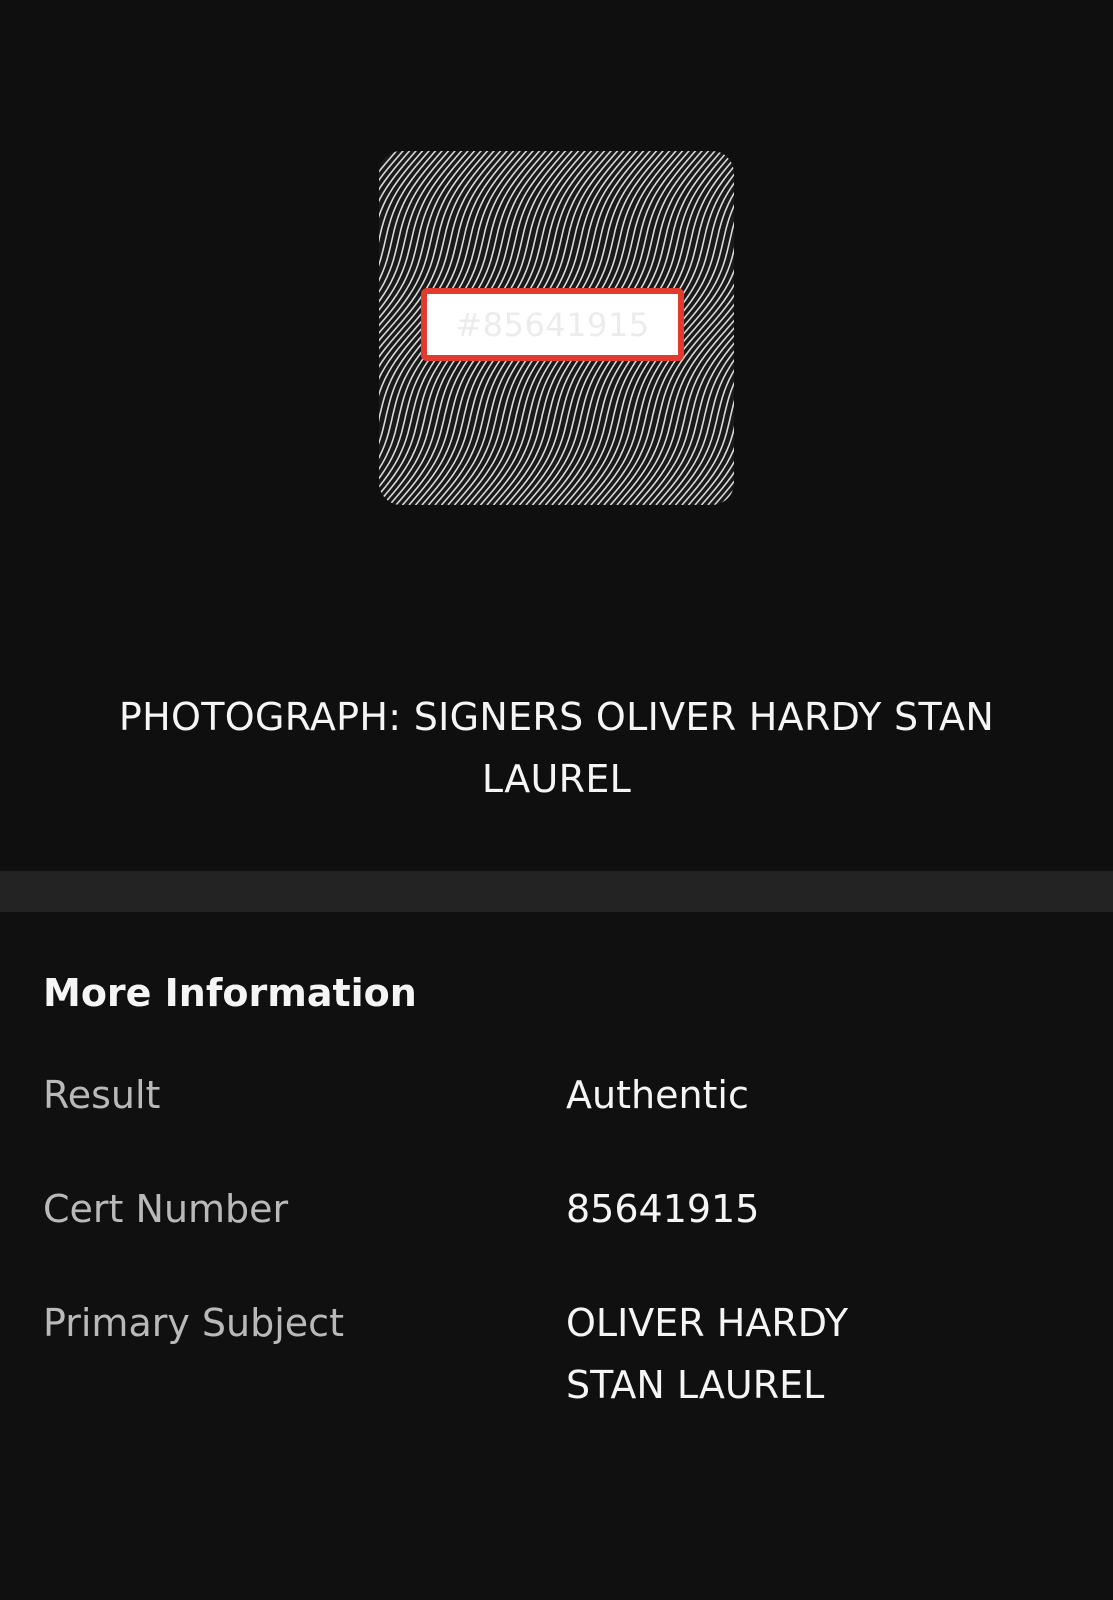 The image size is (1113, 1600). What do you see at coordinates (695, 1385) in the screenshot?
I see `info-value-line: STAN LAUREL` at bounding box center [695, 1385].